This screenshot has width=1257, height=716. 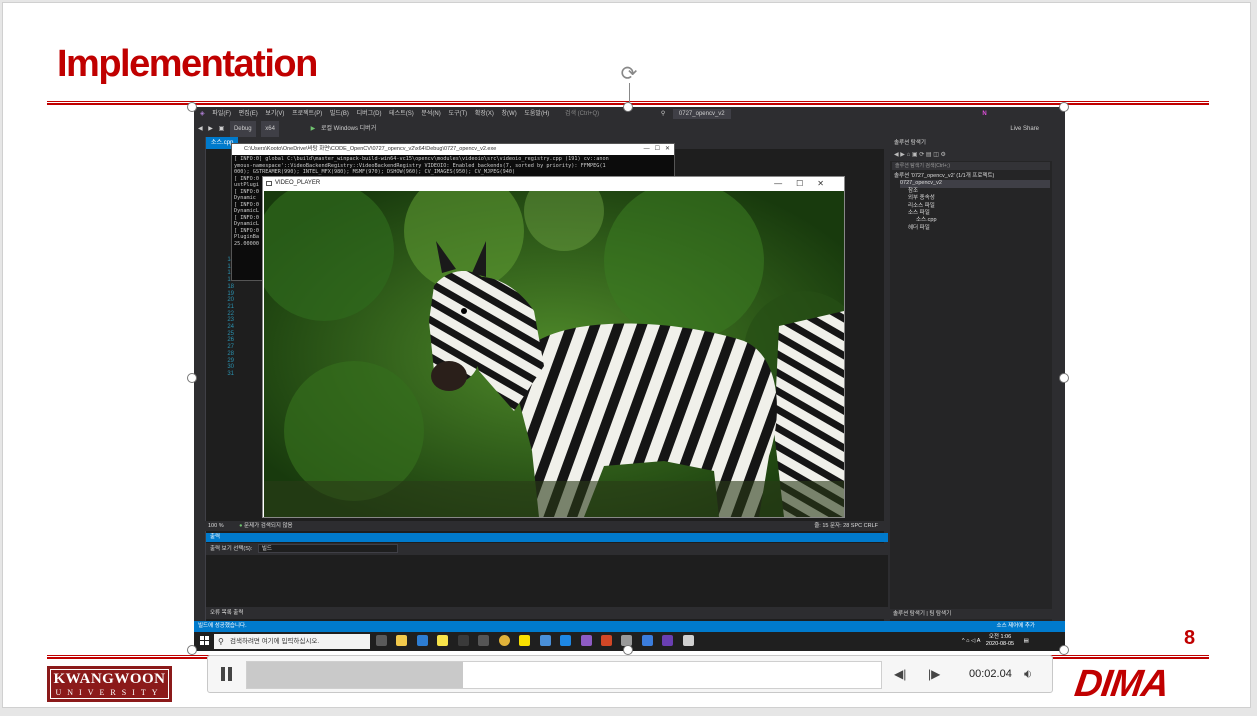 What do you see at coordinates (202, 114) in the screenshot?
I see `vs-logo-icon: ◈` at bounding box center [202, 114].